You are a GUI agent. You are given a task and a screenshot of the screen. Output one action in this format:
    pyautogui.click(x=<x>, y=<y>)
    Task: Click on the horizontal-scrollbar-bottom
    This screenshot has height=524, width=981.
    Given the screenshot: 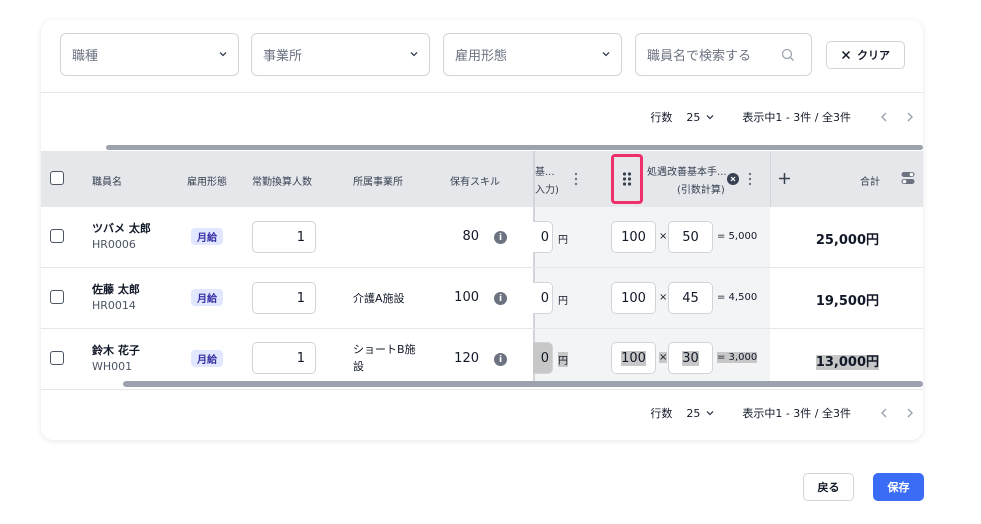 What is the action you would take?
    pyautogui.click(x=523, y=384)
    